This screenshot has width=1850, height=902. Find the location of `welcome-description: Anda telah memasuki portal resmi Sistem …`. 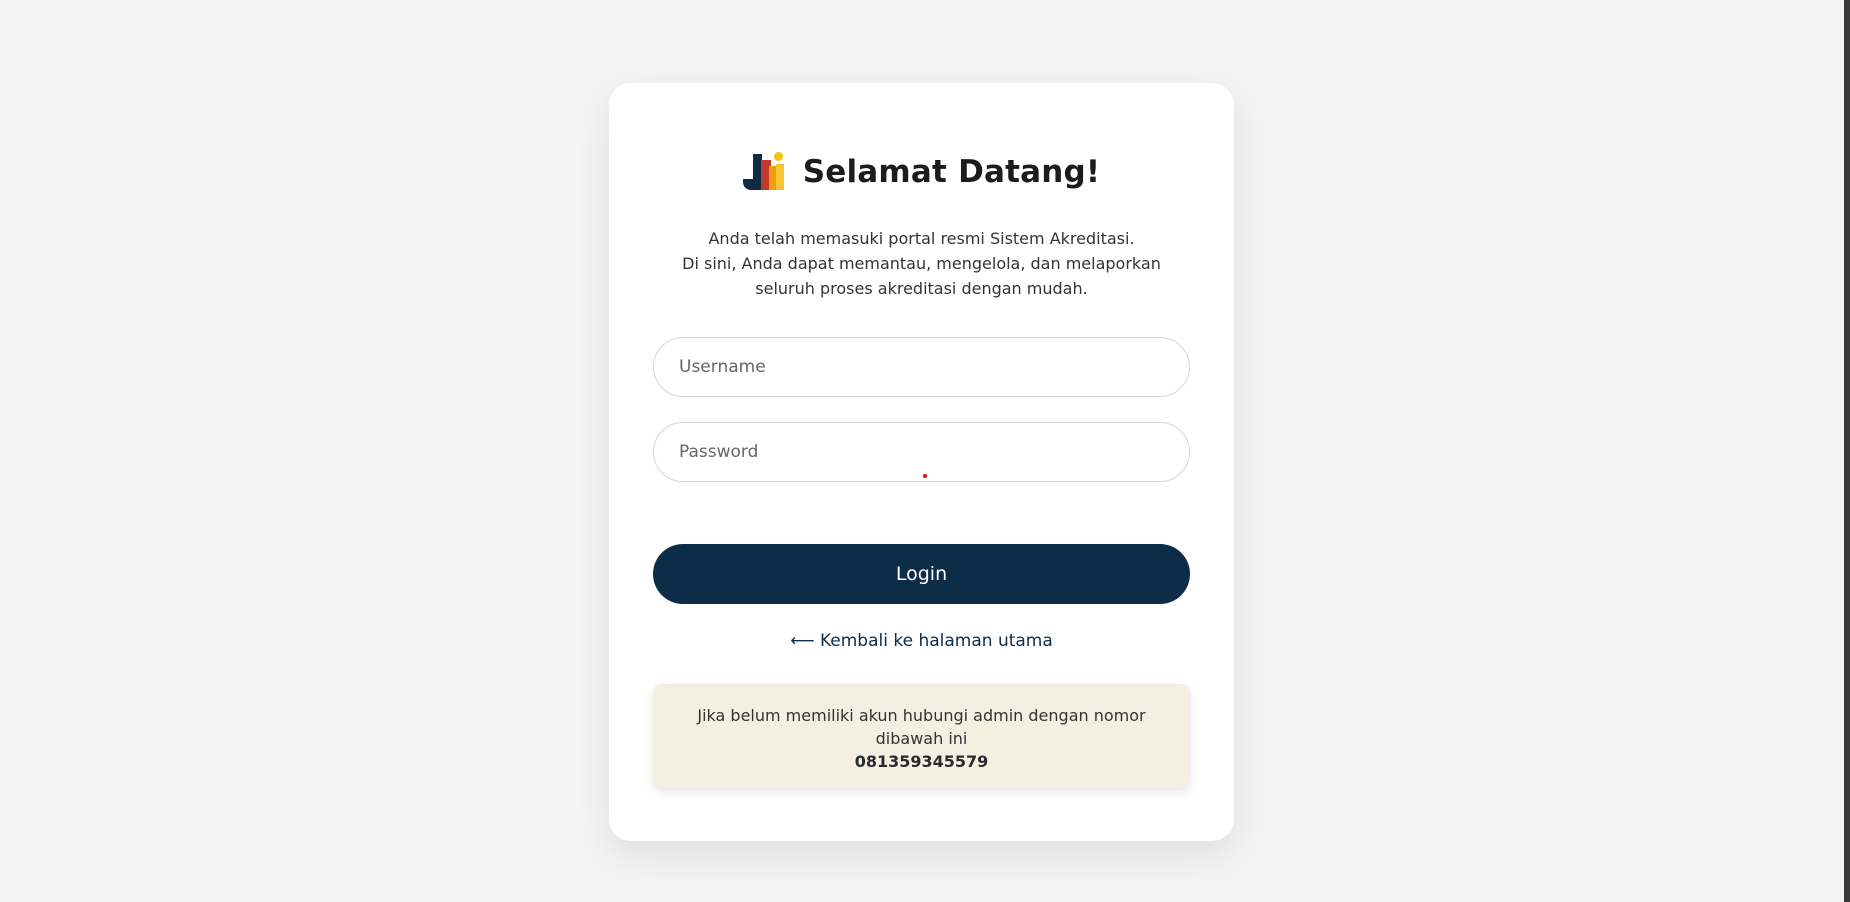

welcome-description: Anda telah memasuki portal resmi Sistem … is located at coordinates (921, 263).